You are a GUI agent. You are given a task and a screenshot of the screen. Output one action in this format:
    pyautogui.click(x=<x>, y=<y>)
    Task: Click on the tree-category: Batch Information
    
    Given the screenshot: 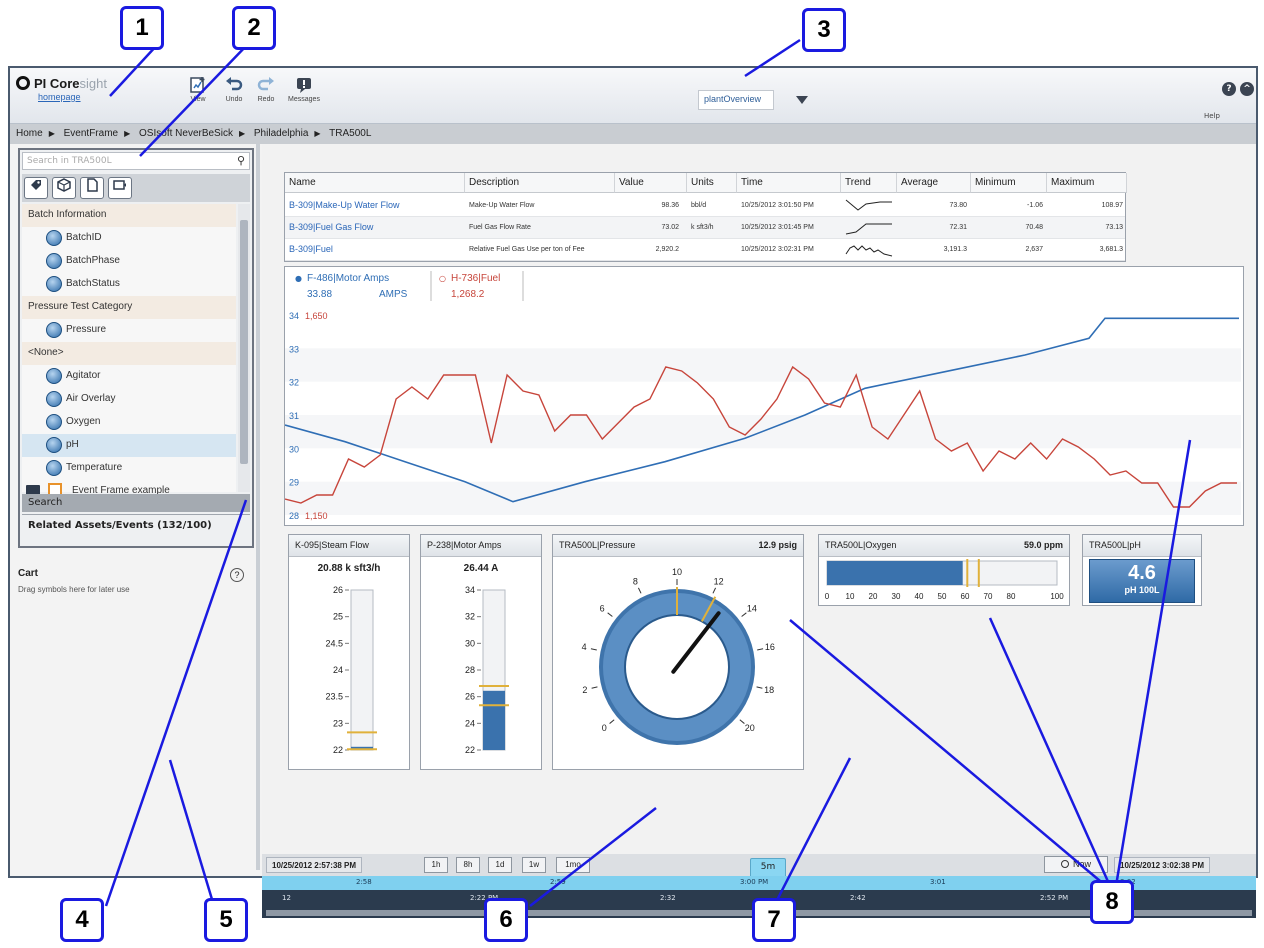 What is the action you would take?
    pyautogui.click(x=129, y=215)
    